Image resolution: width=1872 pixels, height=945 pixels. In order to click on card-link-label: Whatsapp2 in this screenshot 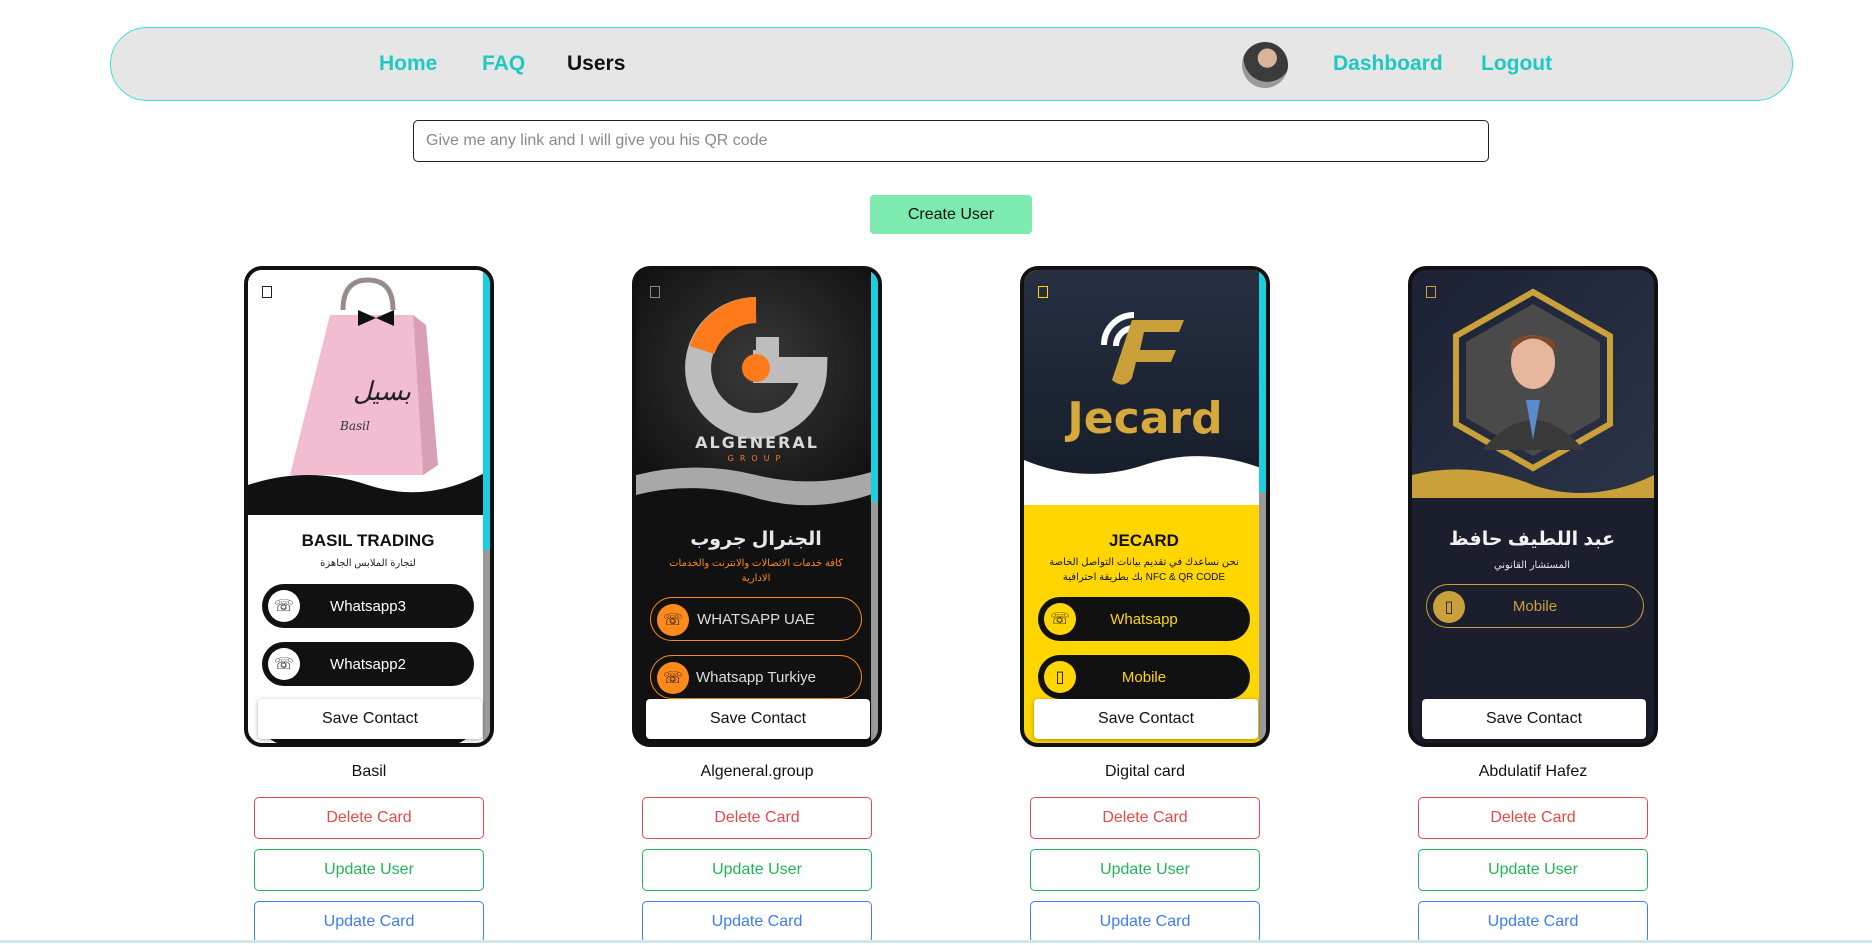, I will do `click(368, 664)`.